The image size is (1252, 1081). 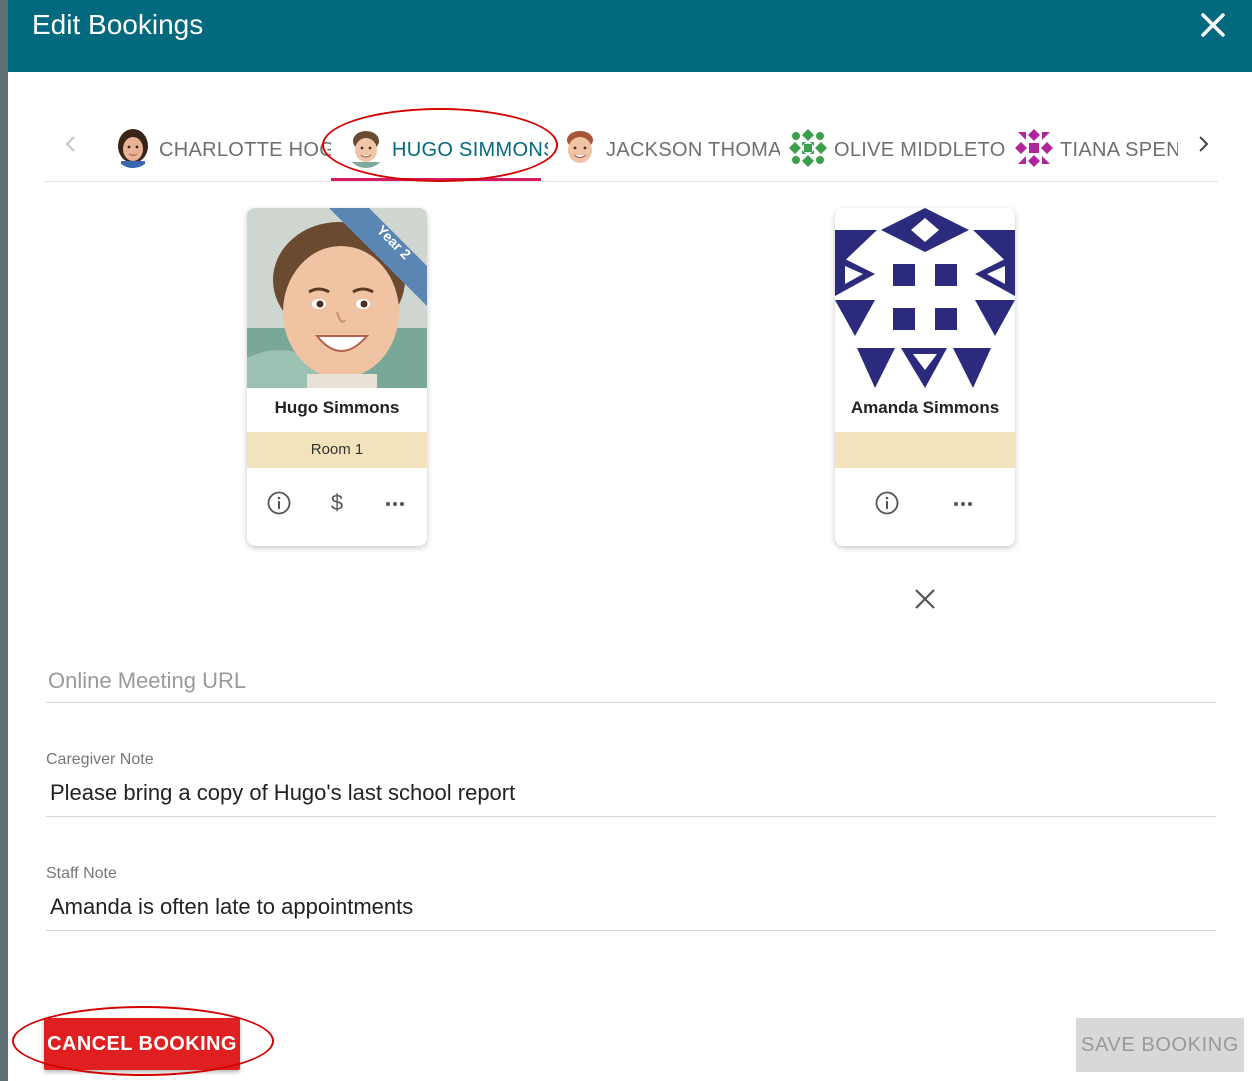 What do you see at coordinates (81, 873) in the screenshot?
I see `staff-note-label: Staff Note` at bounding box center [81, 873].